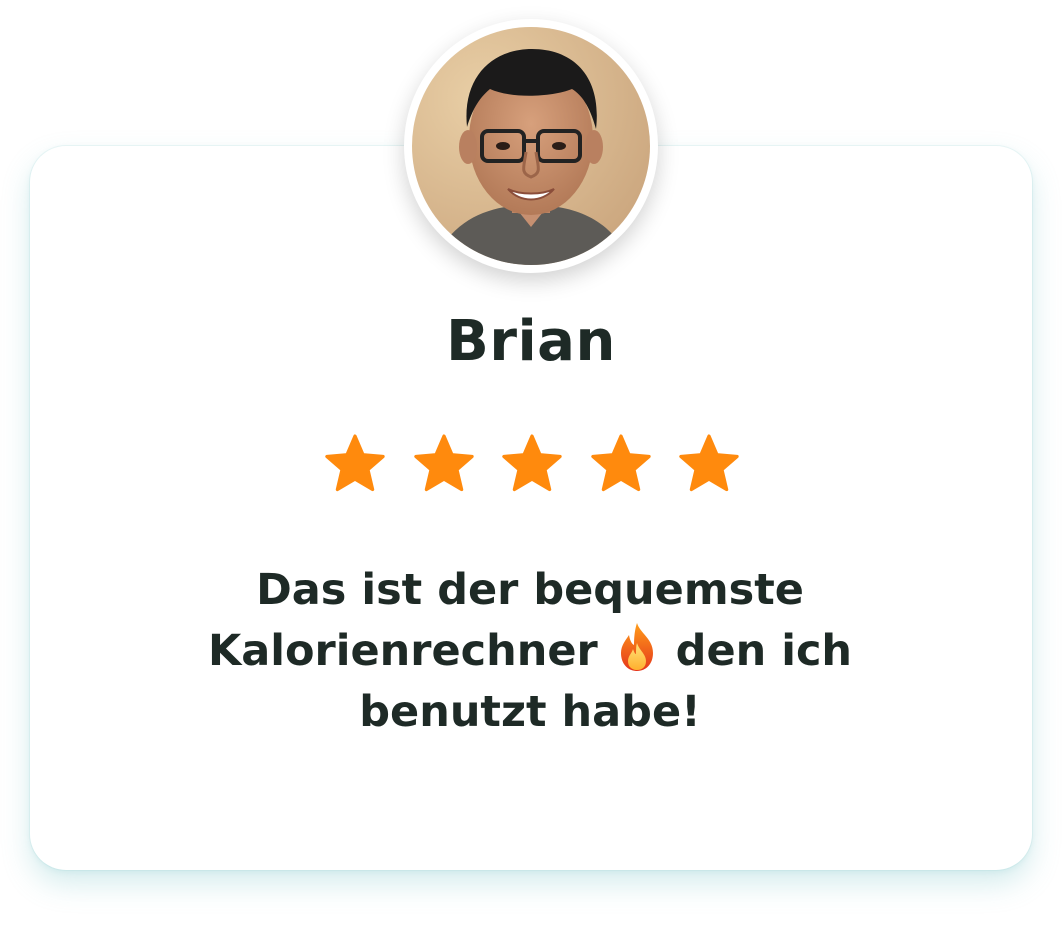 This screenshot has width=1062, height=943. I want to click on reviewer-name: Brian, so click(531, 341).